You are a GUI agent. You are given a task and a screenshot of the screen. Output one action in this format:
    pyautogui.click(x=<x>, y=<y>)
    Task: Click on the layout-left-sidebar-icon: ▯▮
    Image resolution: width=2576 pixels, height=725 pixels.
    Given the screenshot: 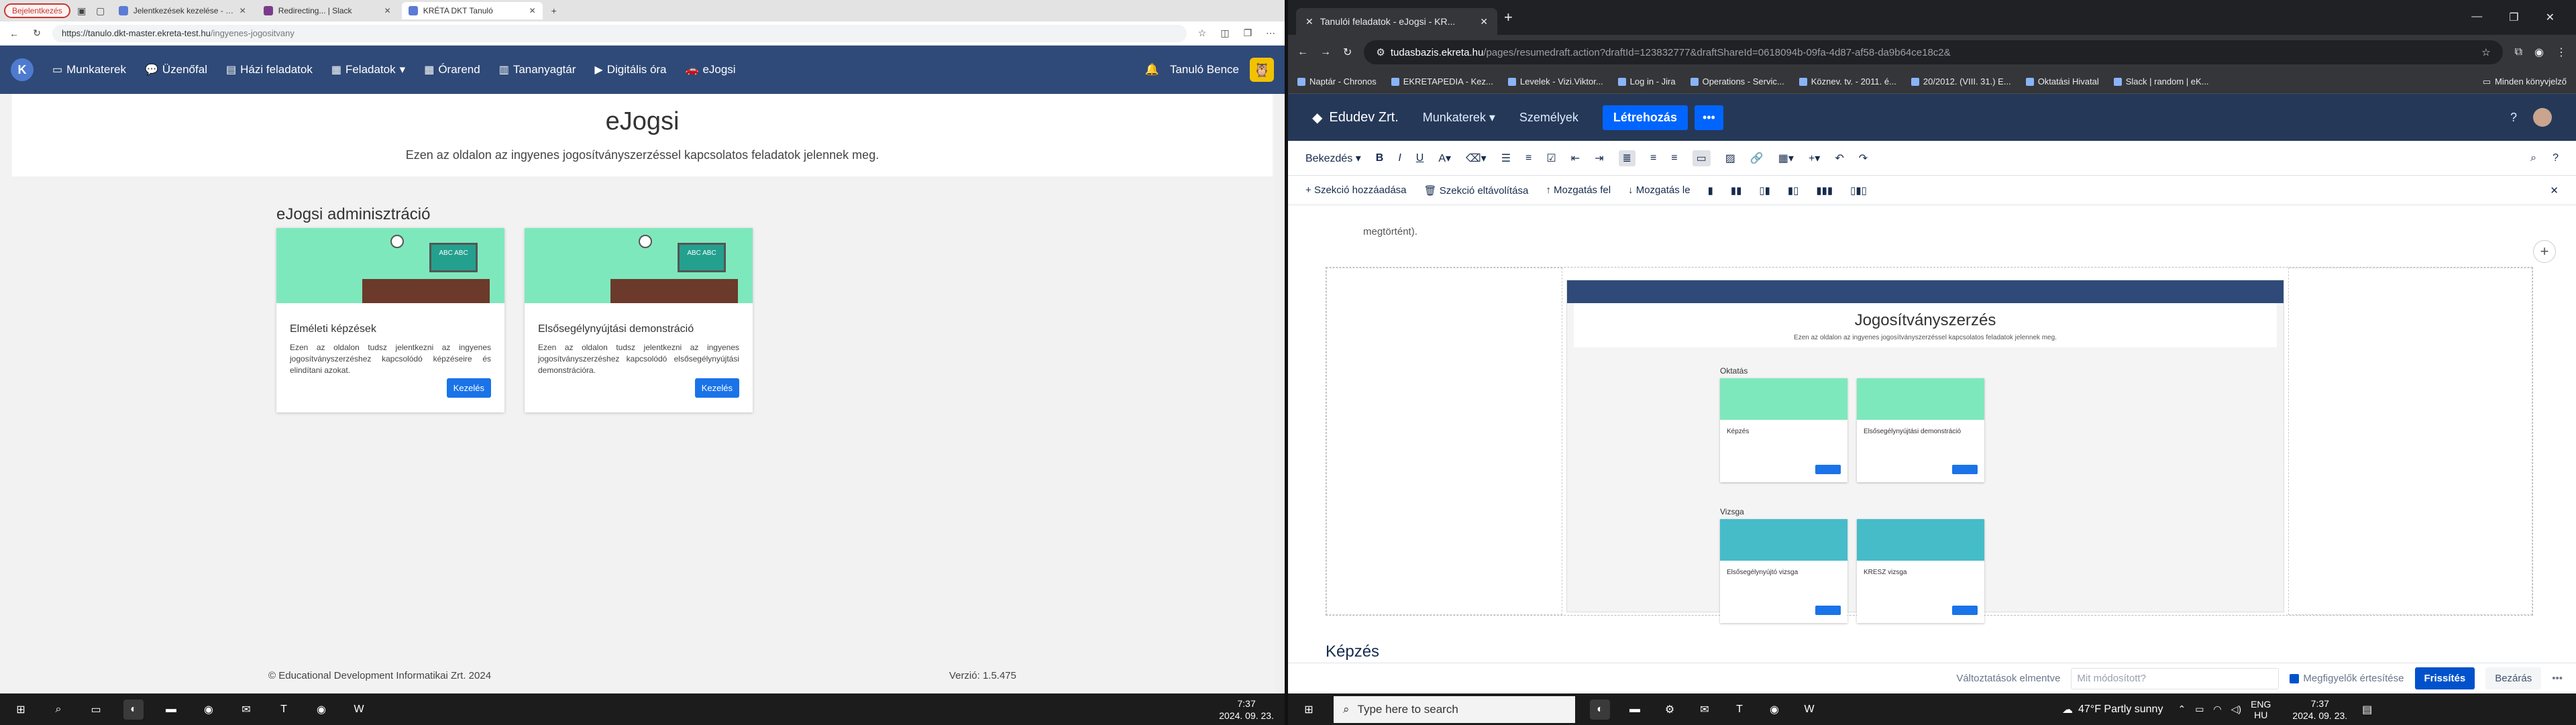 What is the action you would take?
    pyautogui.click(x=1764, y=190)
    